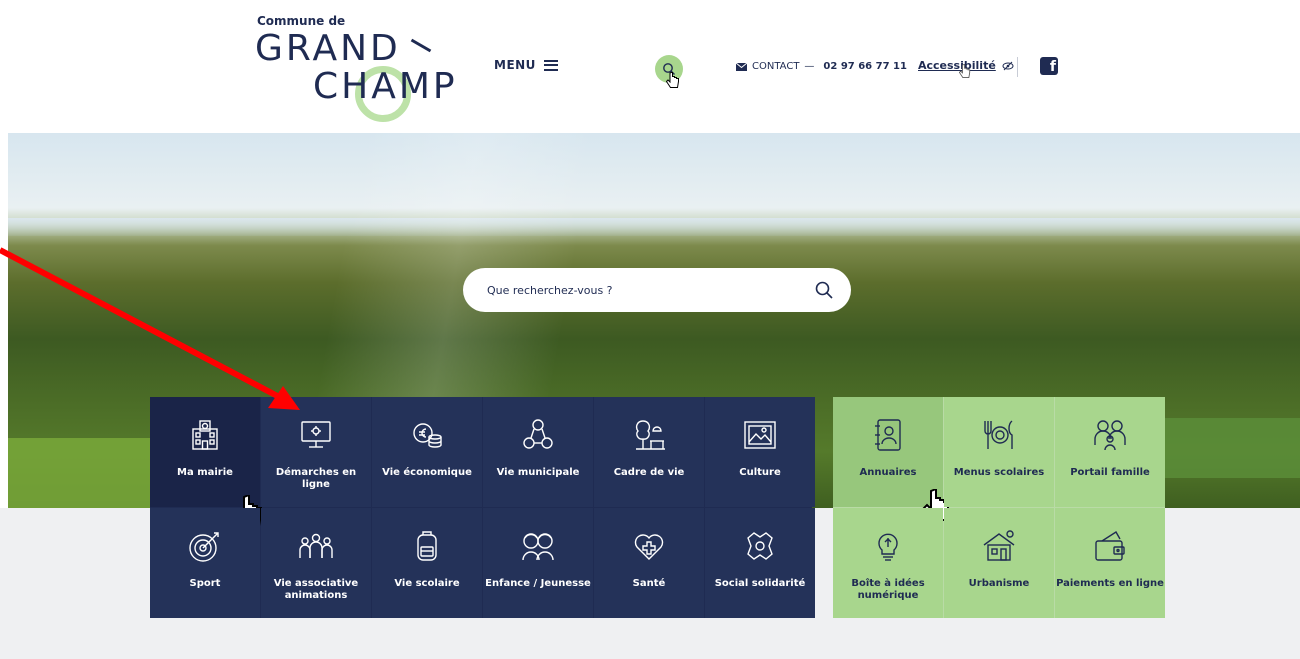 The image size is (1300, 659). I want to click on tile-culture: Culture, so click(760, 452).